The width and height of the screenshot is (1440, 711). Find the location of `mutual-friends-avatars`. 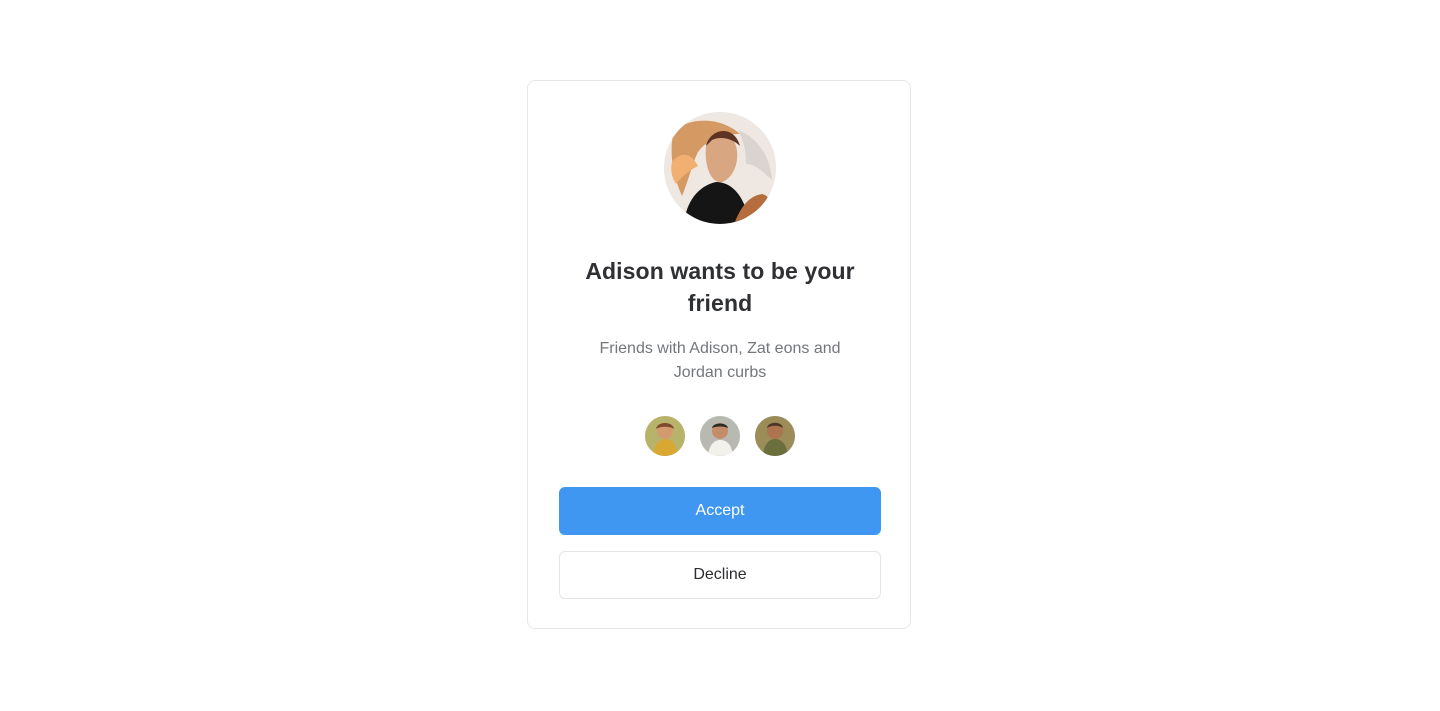

mutual-friends-avatars is located at coordinates (720, 436).